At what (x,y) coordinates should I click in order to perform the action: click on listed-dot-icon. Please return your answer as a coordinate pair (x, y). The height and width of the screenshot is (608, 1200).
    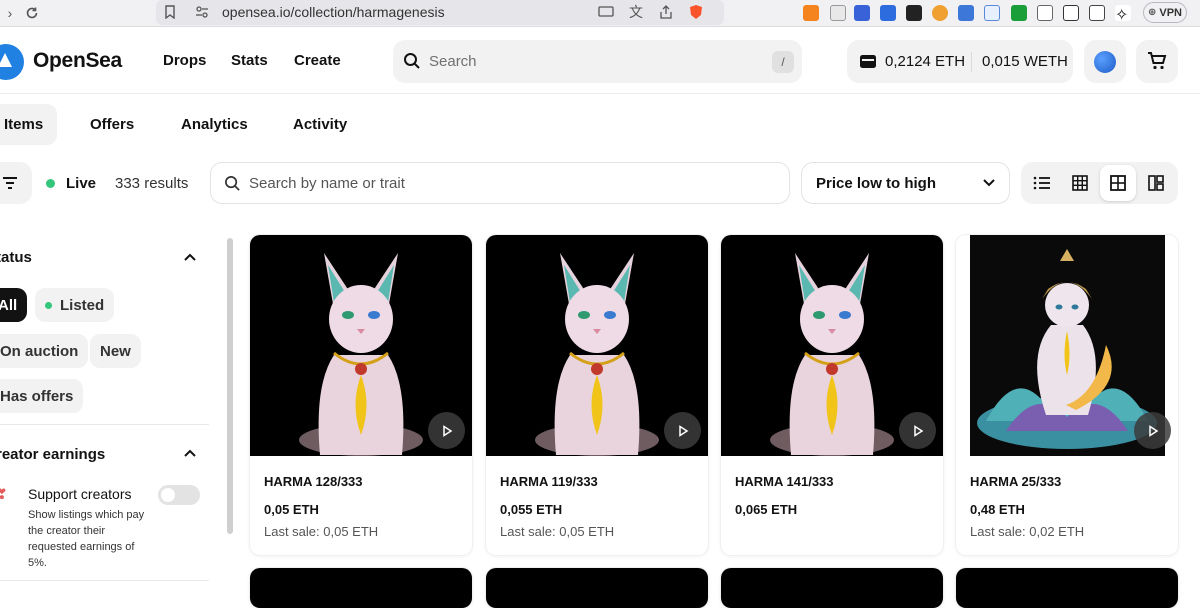
    Looking at the image, I should click on (48, 305).